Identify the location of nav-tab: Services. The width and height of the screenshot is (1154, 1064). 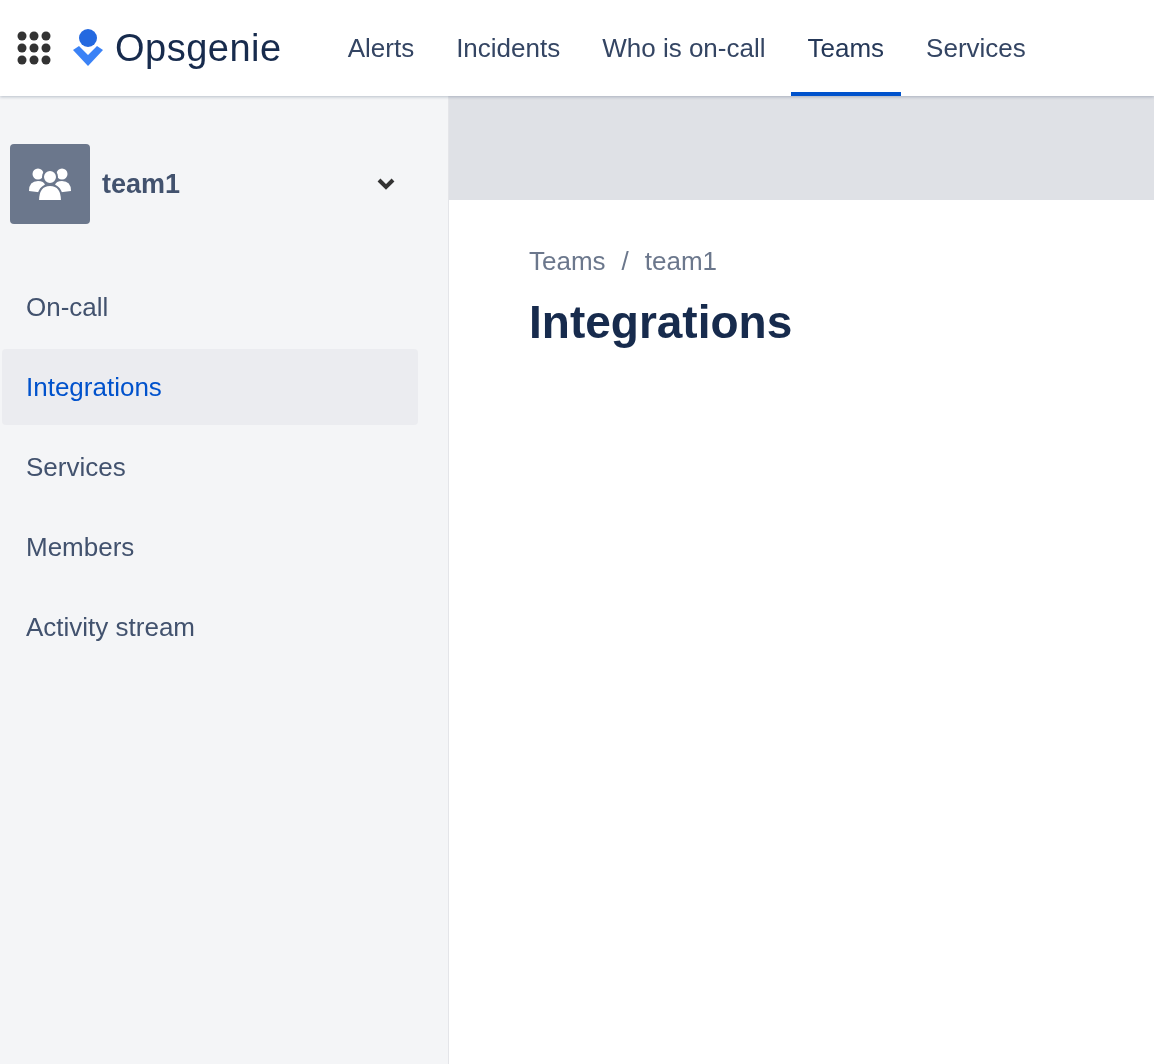
(976, 48).